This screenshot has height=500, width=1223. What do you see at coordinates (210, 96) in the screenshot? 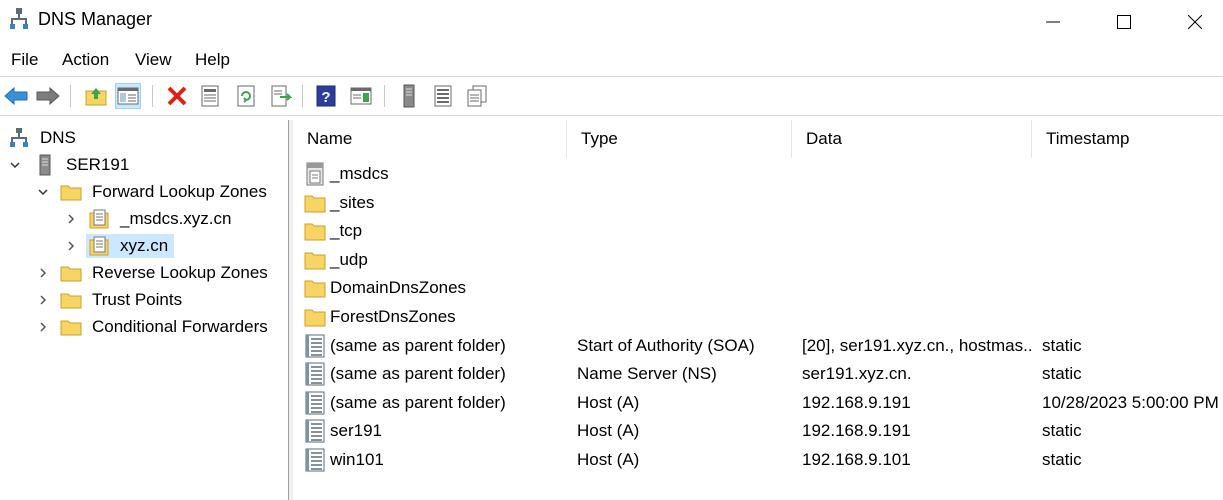
I see `properties-icon` at bounding box center [210, 96].